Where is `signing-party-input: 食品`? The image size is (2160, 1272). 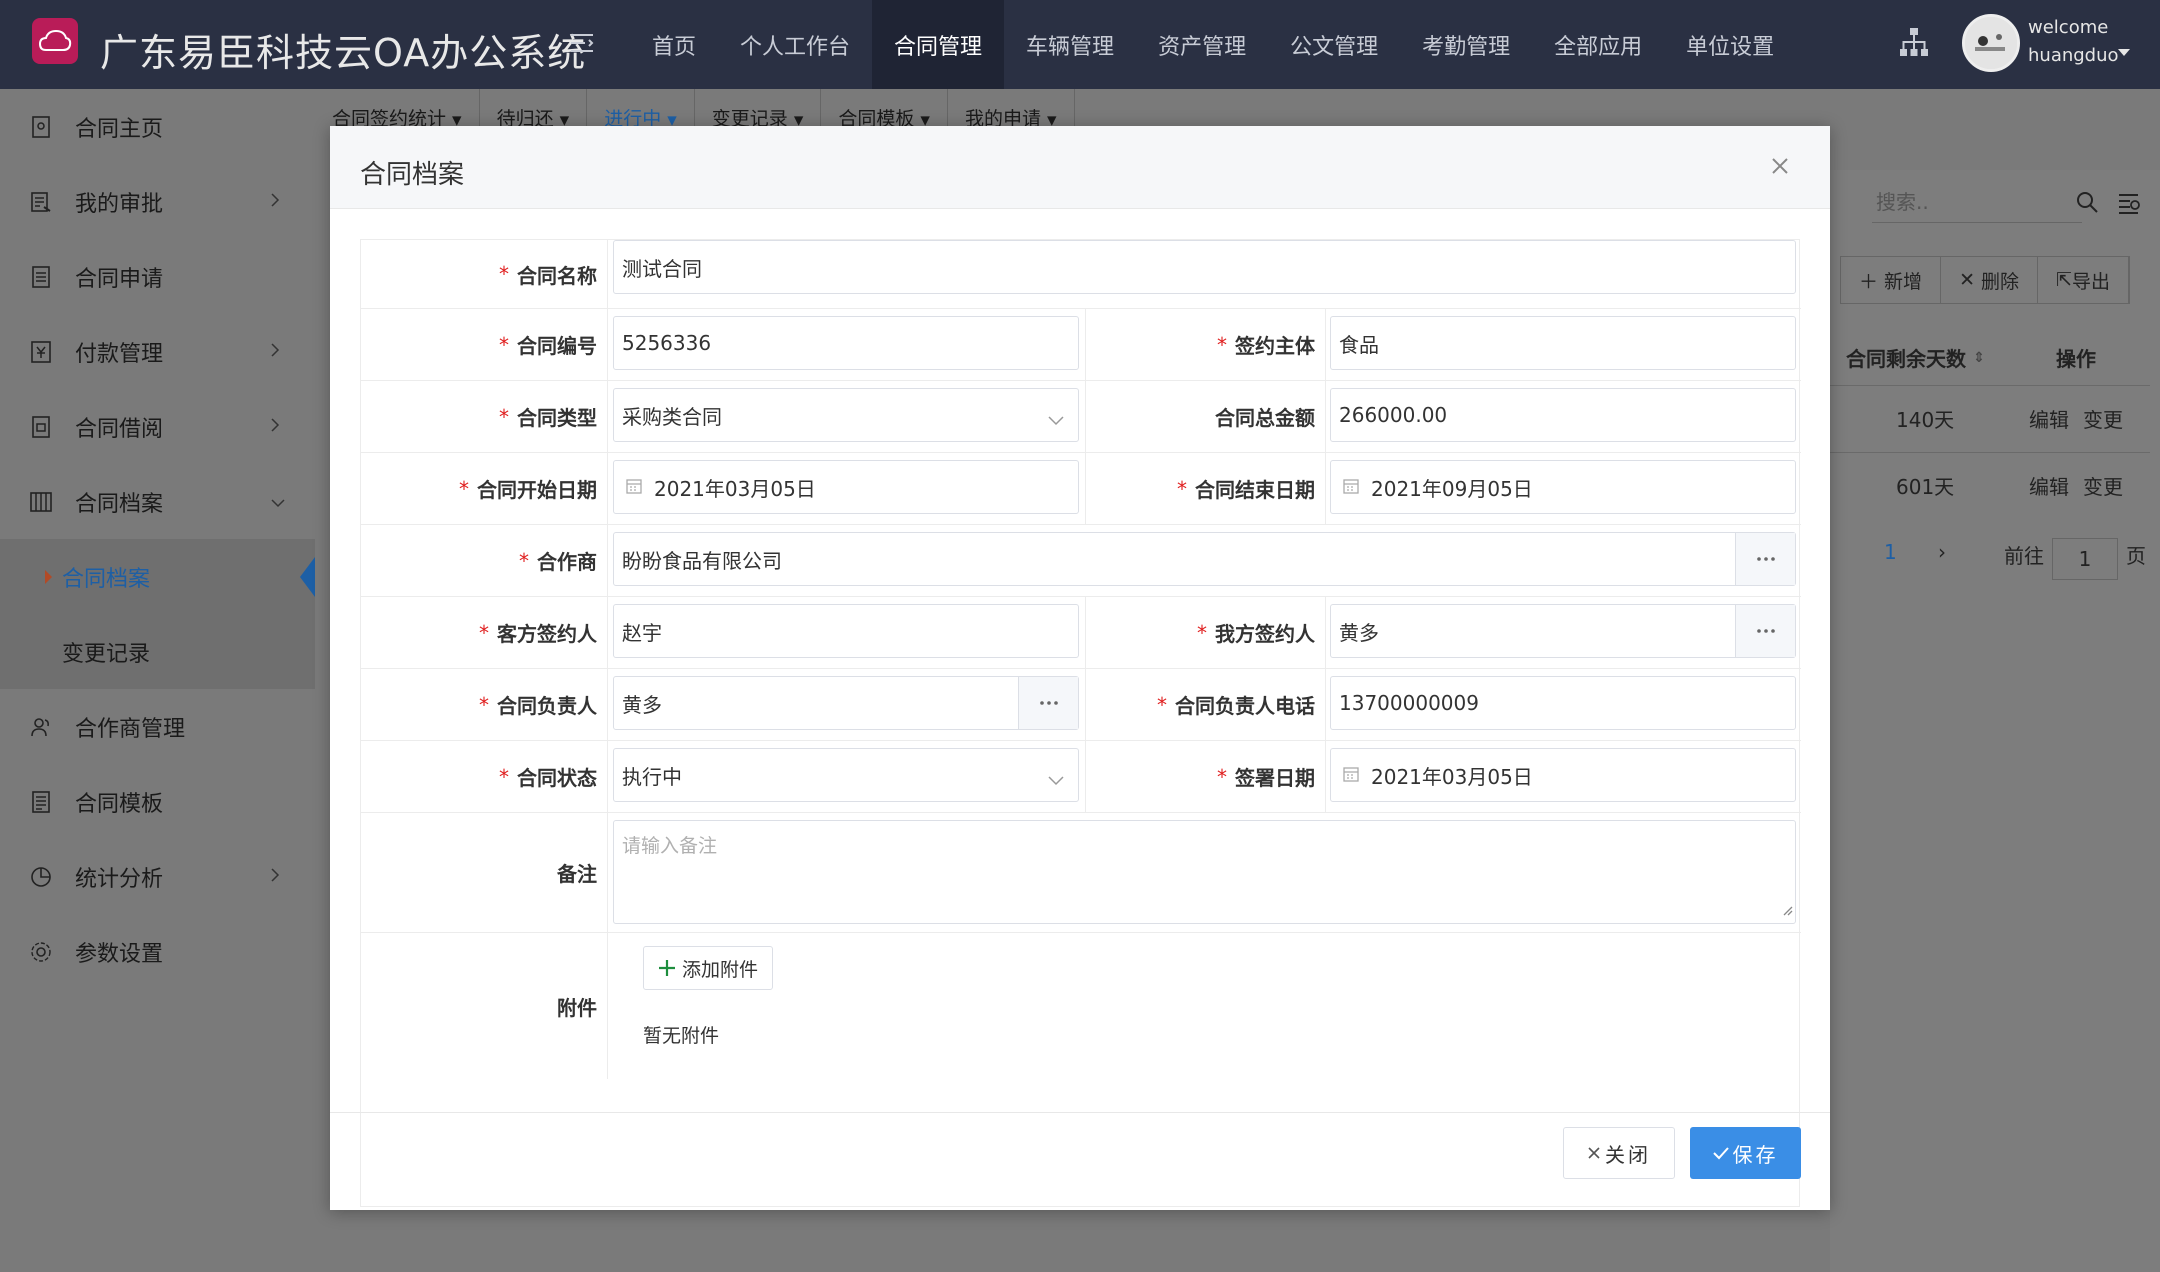
signing-party-input: 食品 is located at coordinates (1563, 343).